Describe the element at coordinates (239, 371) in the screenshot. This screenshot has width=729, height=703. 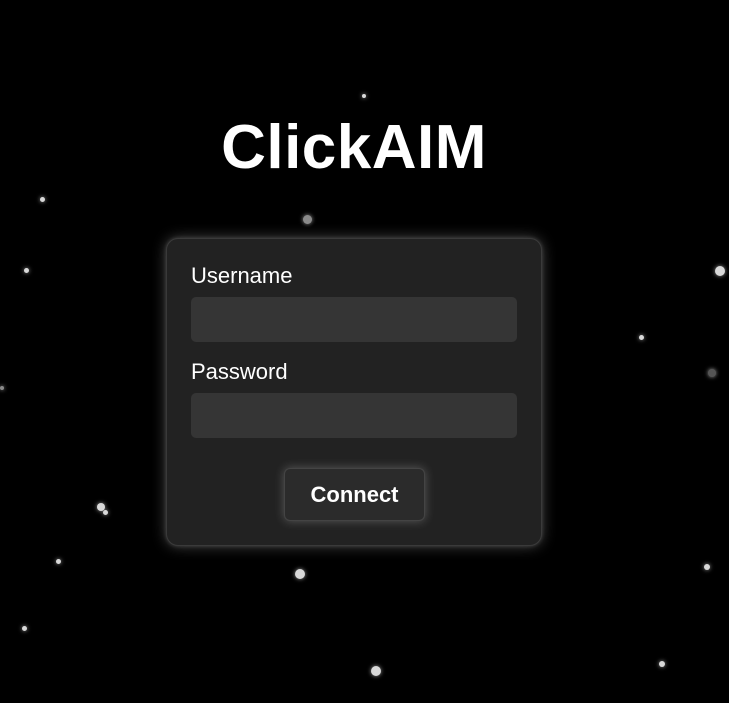
I see `password-label: Password` at that location.